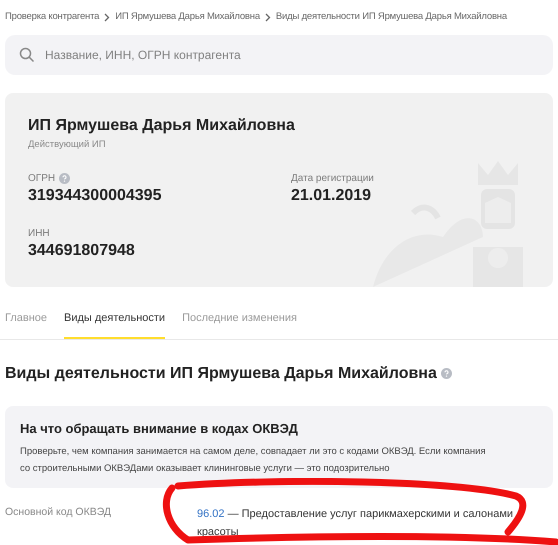 This screenshot has width=558, height=545. What do you see at coordinates (187, 17) in the screenshot?
I see `breadcrumb-link: ИП Ярмушева Дарья Михайловна` at bounding box center [187, 17].